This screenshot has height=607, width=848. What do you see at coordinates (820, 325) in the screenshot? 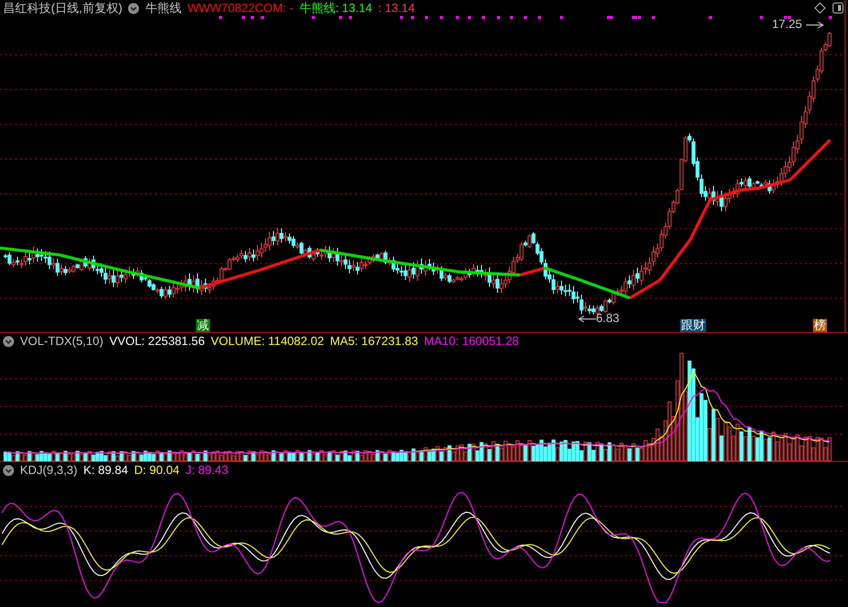
I see `signal-marker: 榜` at bounding box center [820, 325].